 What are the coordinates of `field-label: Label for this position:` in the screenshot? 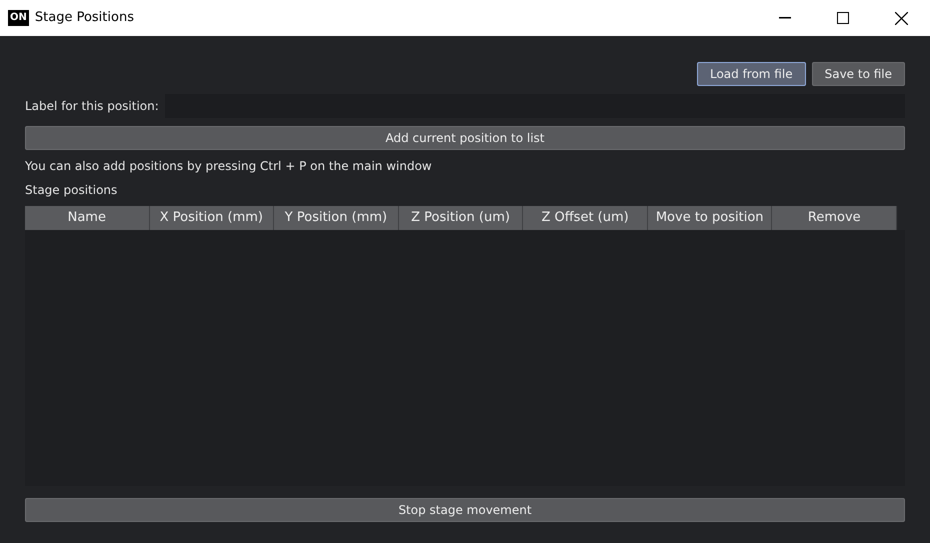 It's located at (92, 106).